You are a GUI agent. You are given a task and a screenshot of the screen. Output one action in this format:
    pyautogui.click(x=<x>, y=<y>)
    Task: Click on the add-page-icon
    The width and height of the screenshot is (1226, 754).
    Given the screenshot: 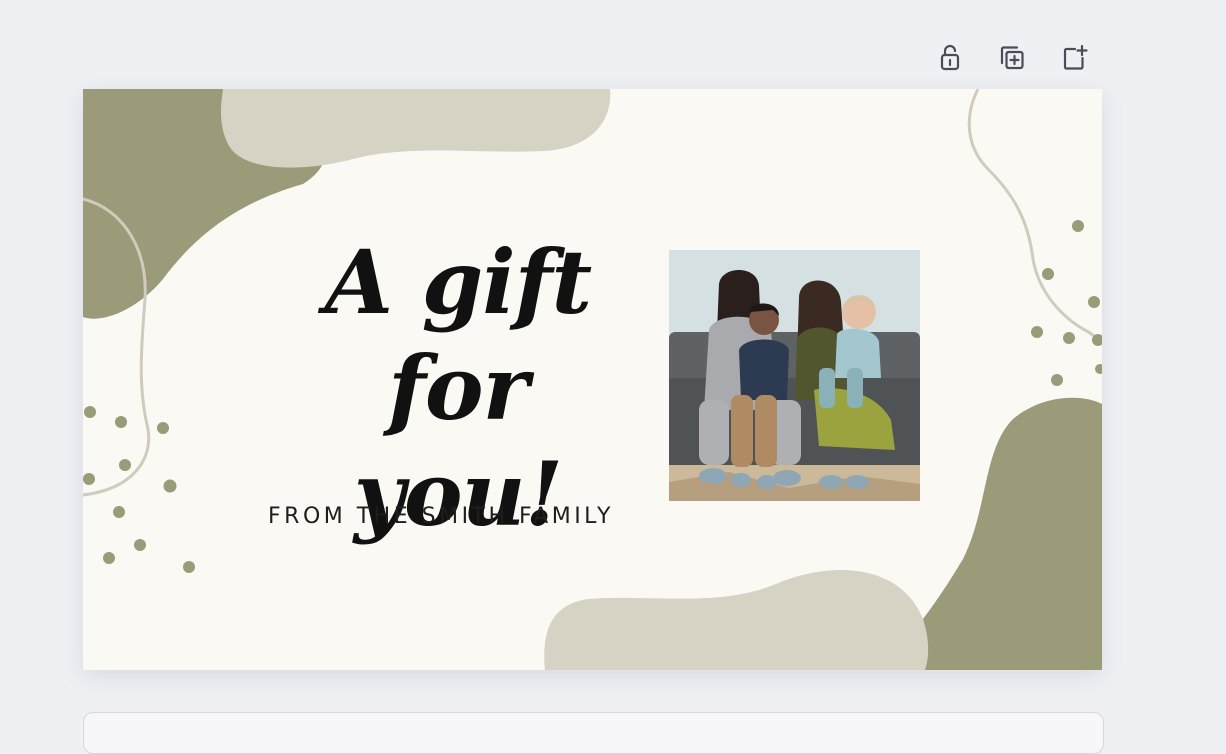 What is the action you would take?
    pyautogui.click(x=1075, y=57)
    